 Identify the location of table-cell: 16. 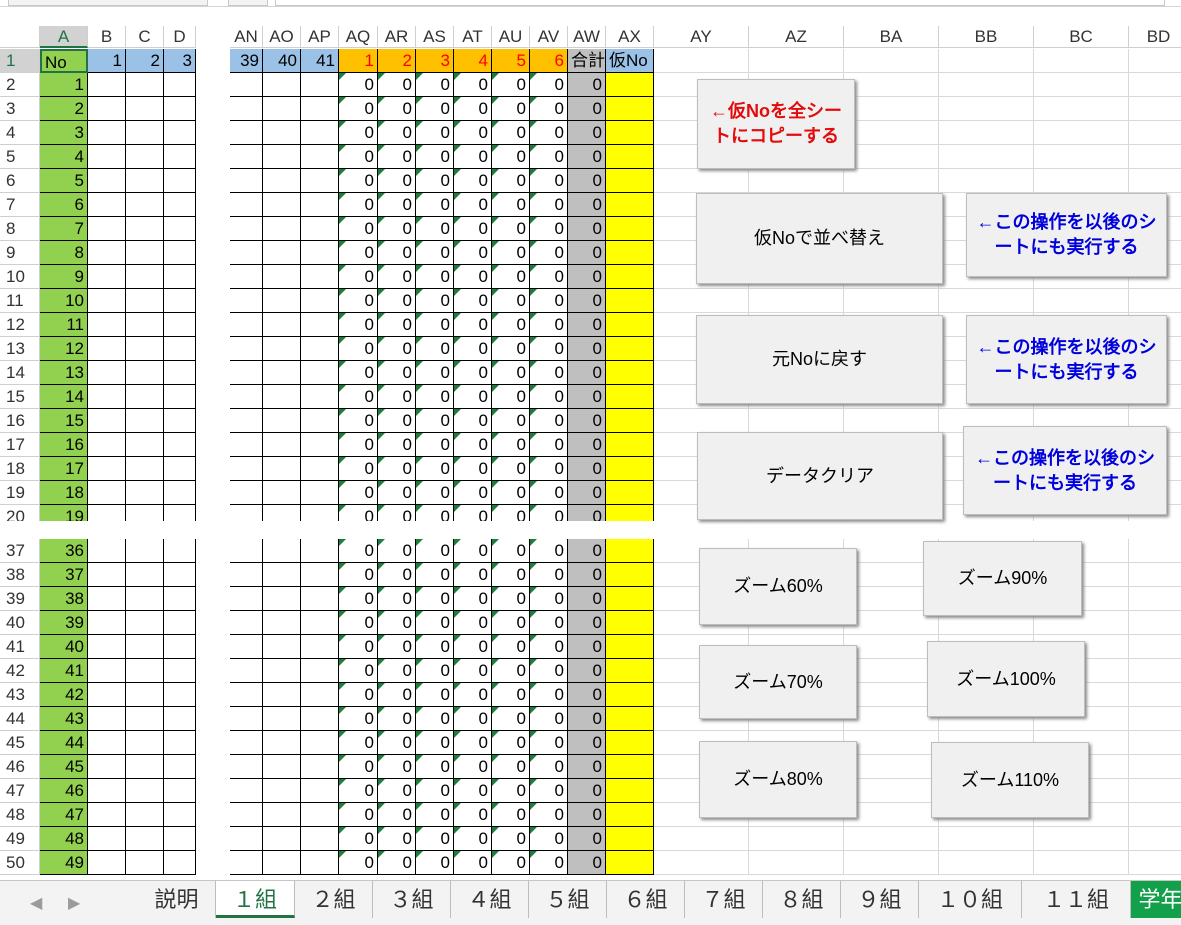
(64, 445).